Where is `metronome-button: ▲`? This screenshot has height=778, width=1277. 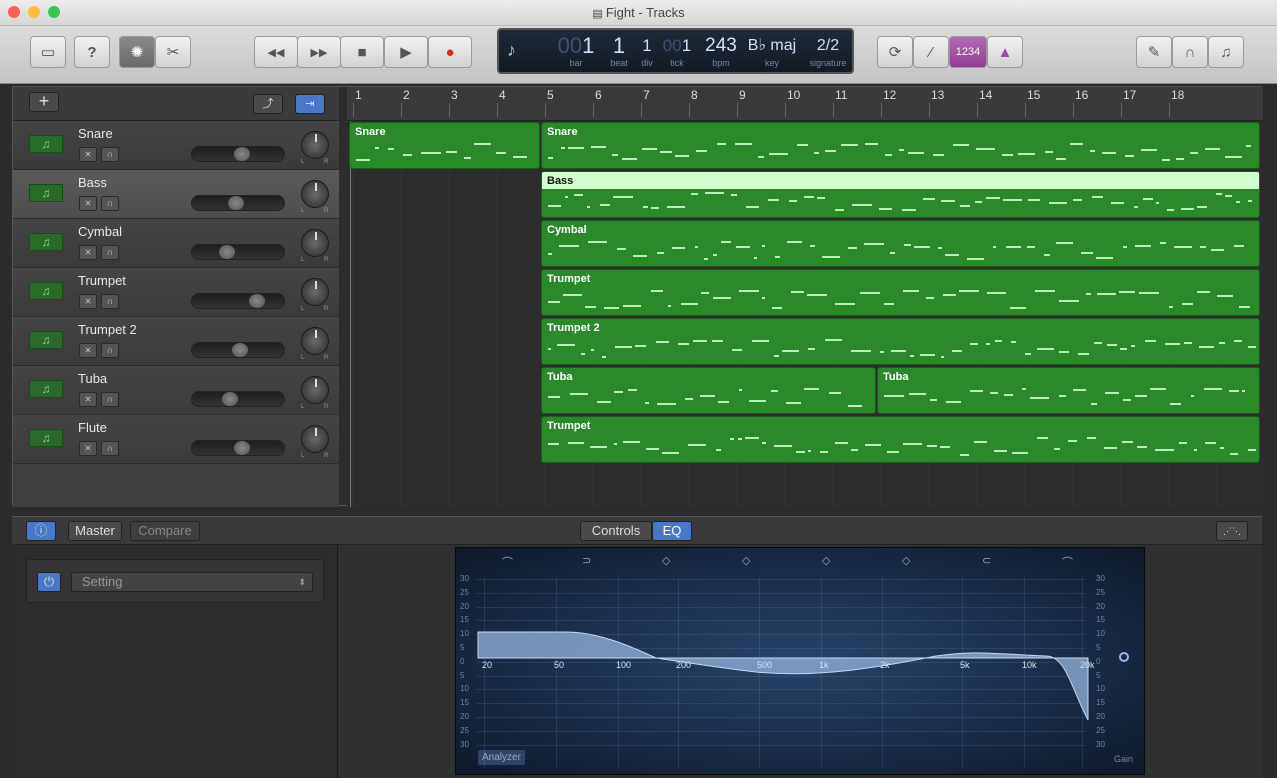 metronome-button: ▲ is located at coordinates (1005, 52).